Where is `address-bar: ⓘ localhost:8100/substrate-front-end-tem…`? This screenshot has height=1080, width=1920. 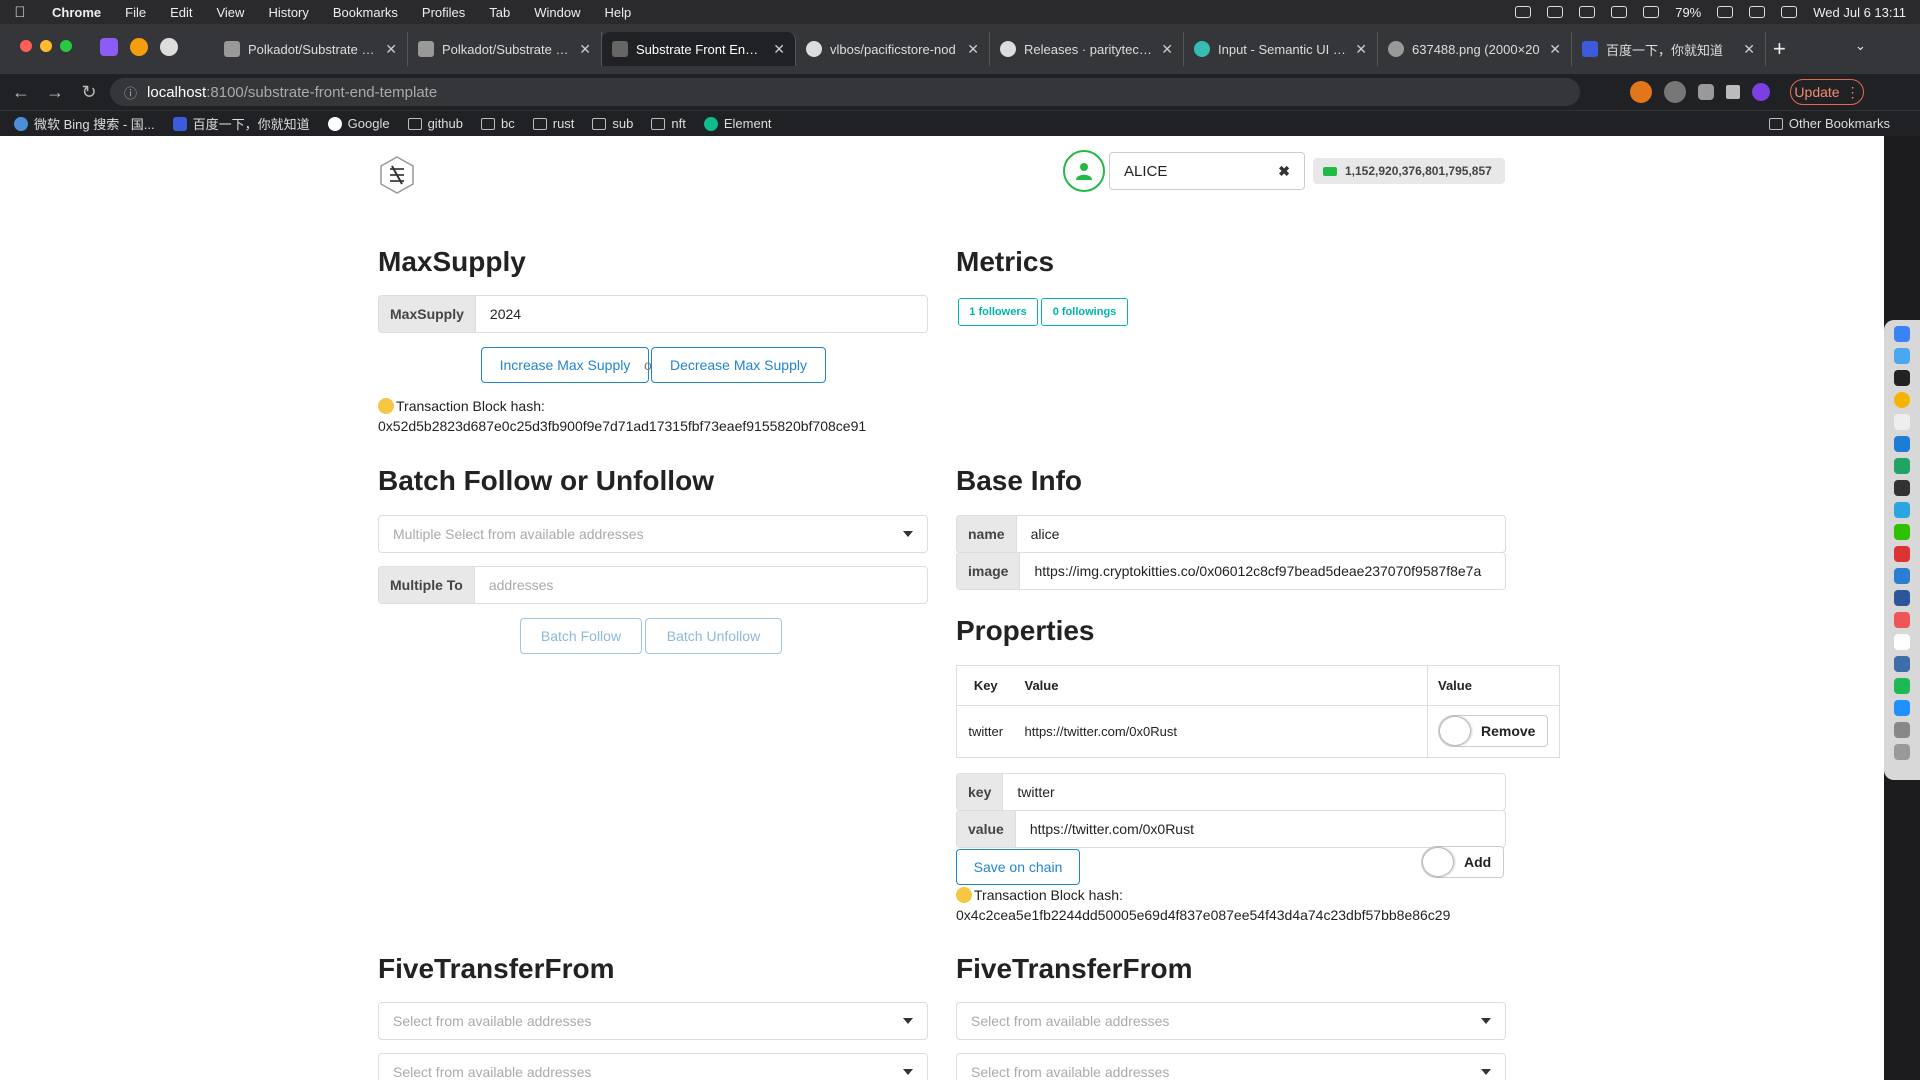 address-bar: ⓘ localhost:8100/substrate-front-end-tem… is located at coordinates (845, 92).